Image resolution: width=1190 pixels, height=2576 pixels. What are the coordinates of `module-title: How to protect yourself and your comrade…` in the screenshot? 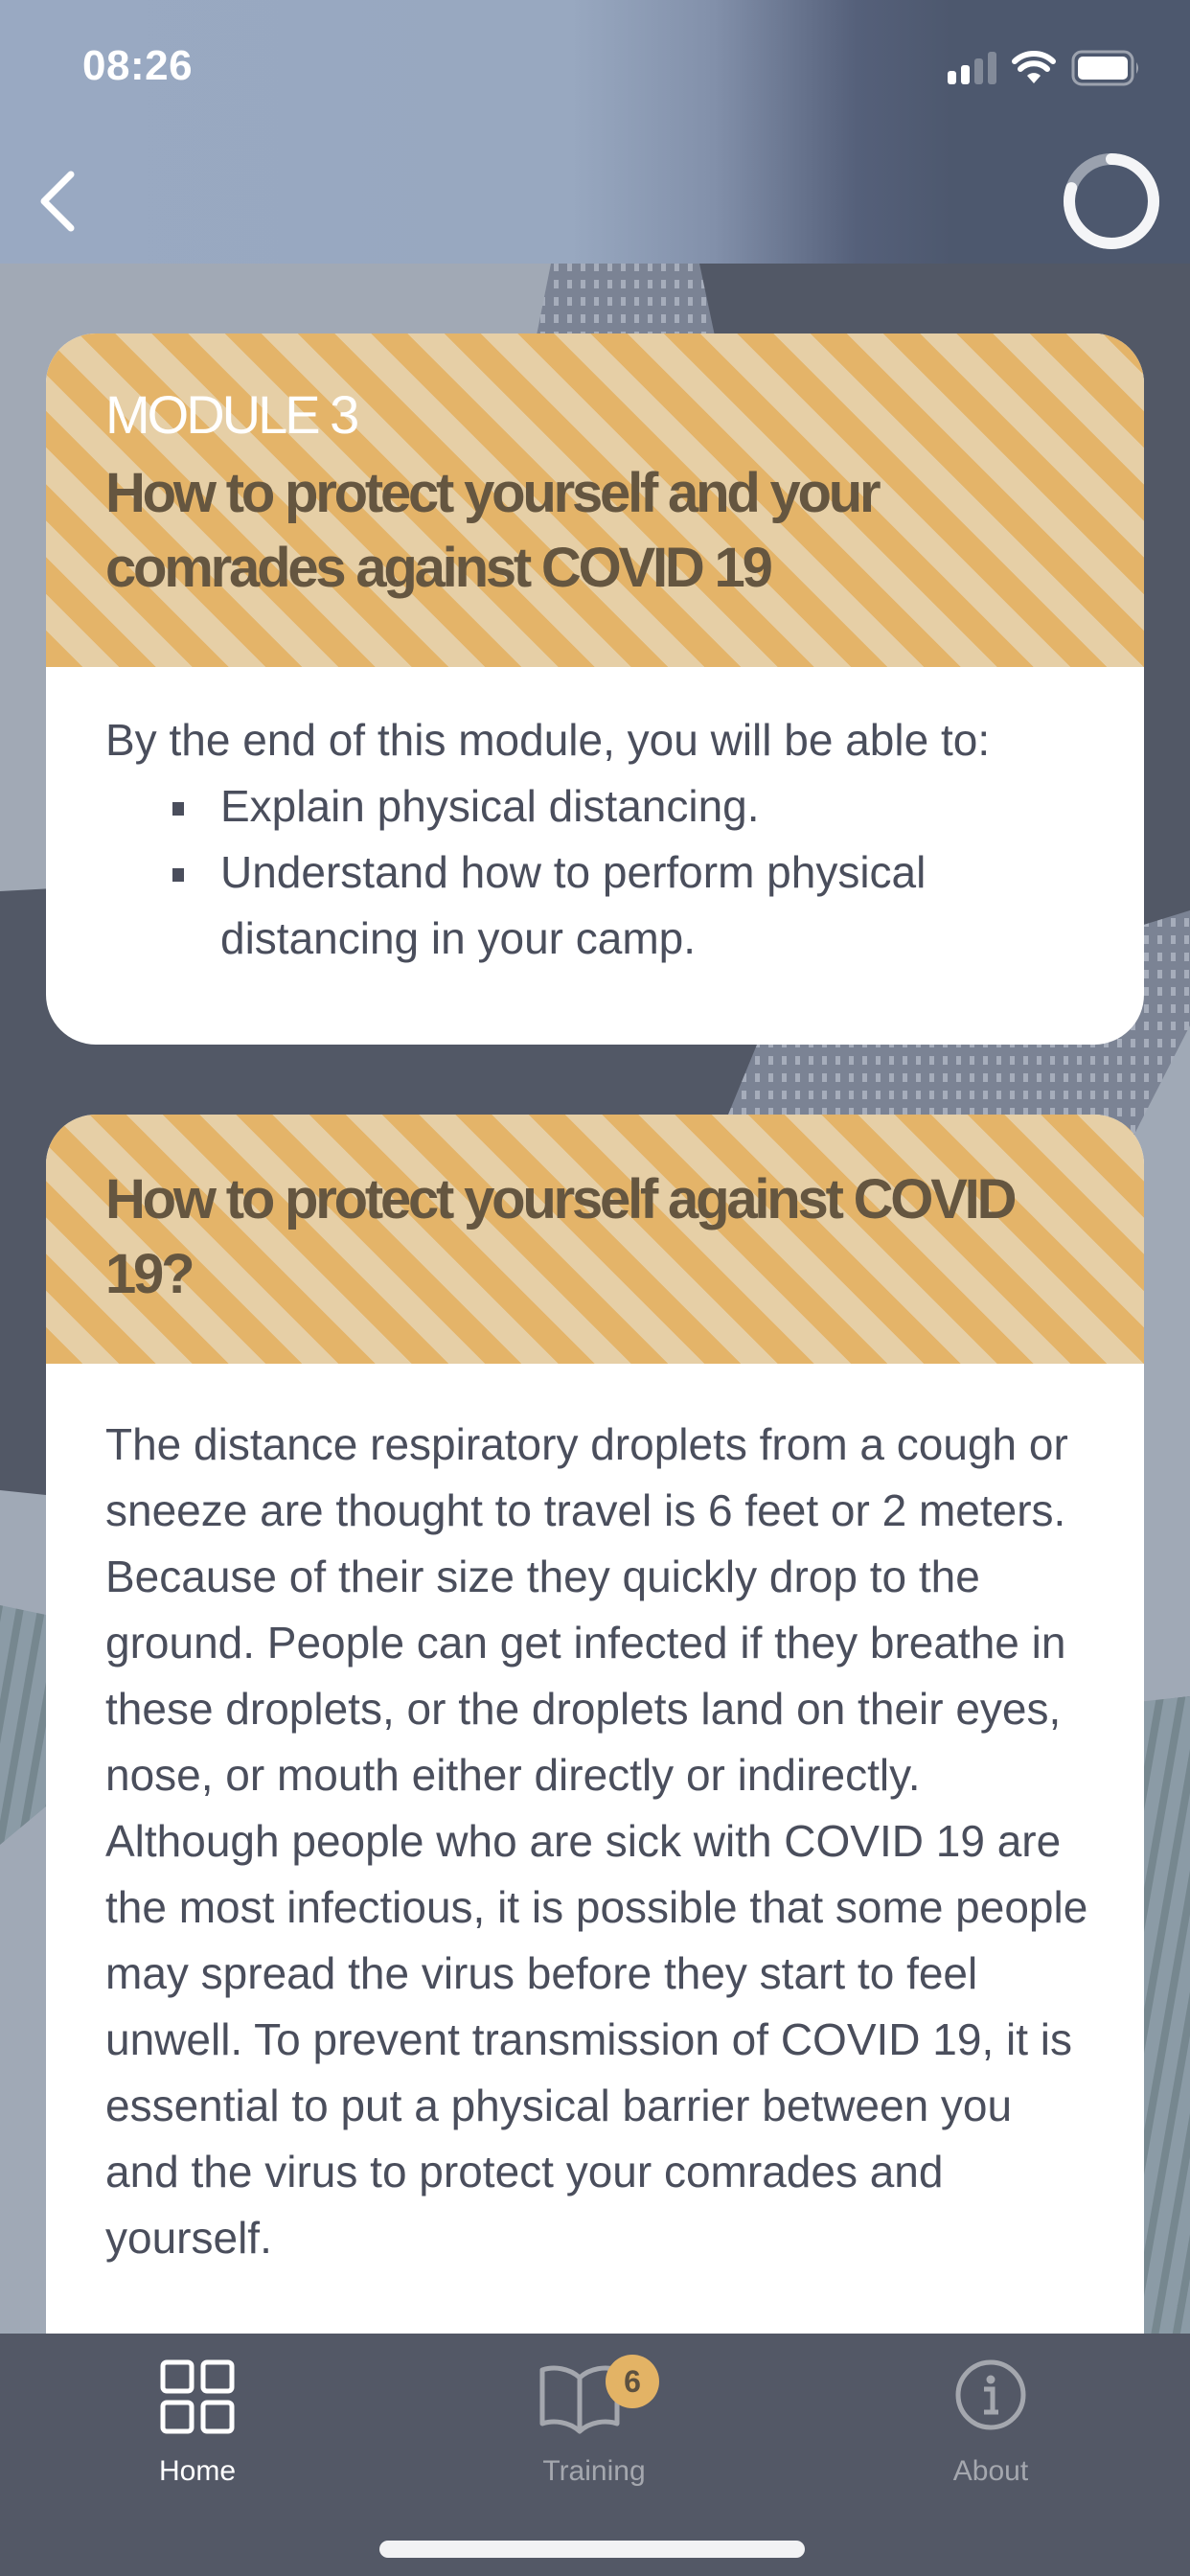 It's located at (493, 530).